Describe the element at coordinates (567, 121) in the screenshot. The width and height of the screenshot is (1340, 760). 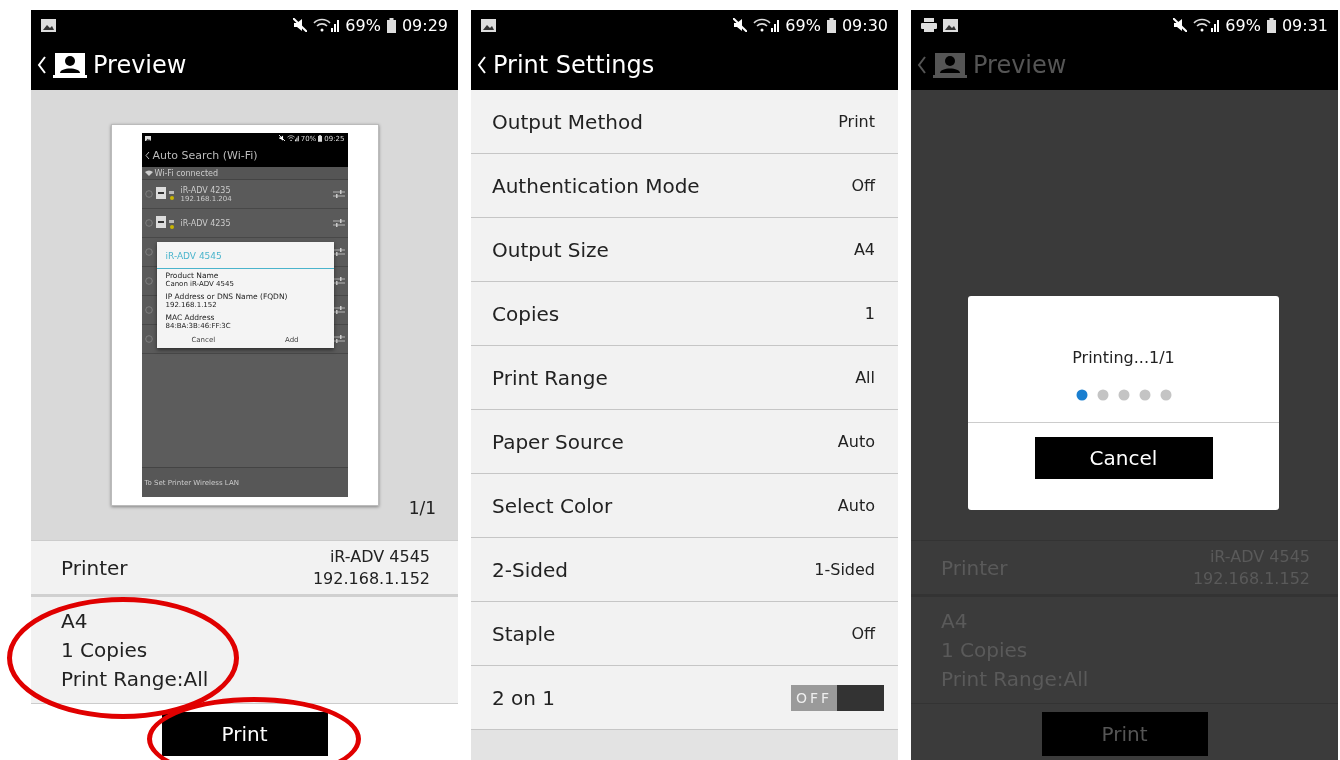
I see `setting-label: Output Method` at that location.